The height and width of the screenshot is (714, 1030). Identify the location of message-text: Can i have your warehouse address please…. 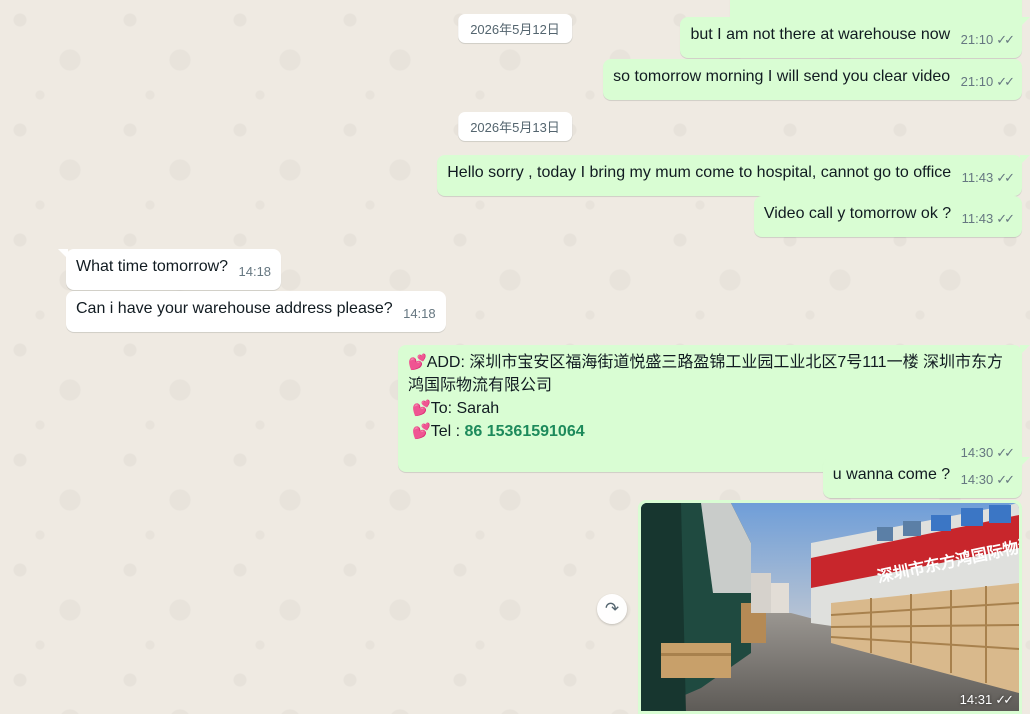
(234, 308).